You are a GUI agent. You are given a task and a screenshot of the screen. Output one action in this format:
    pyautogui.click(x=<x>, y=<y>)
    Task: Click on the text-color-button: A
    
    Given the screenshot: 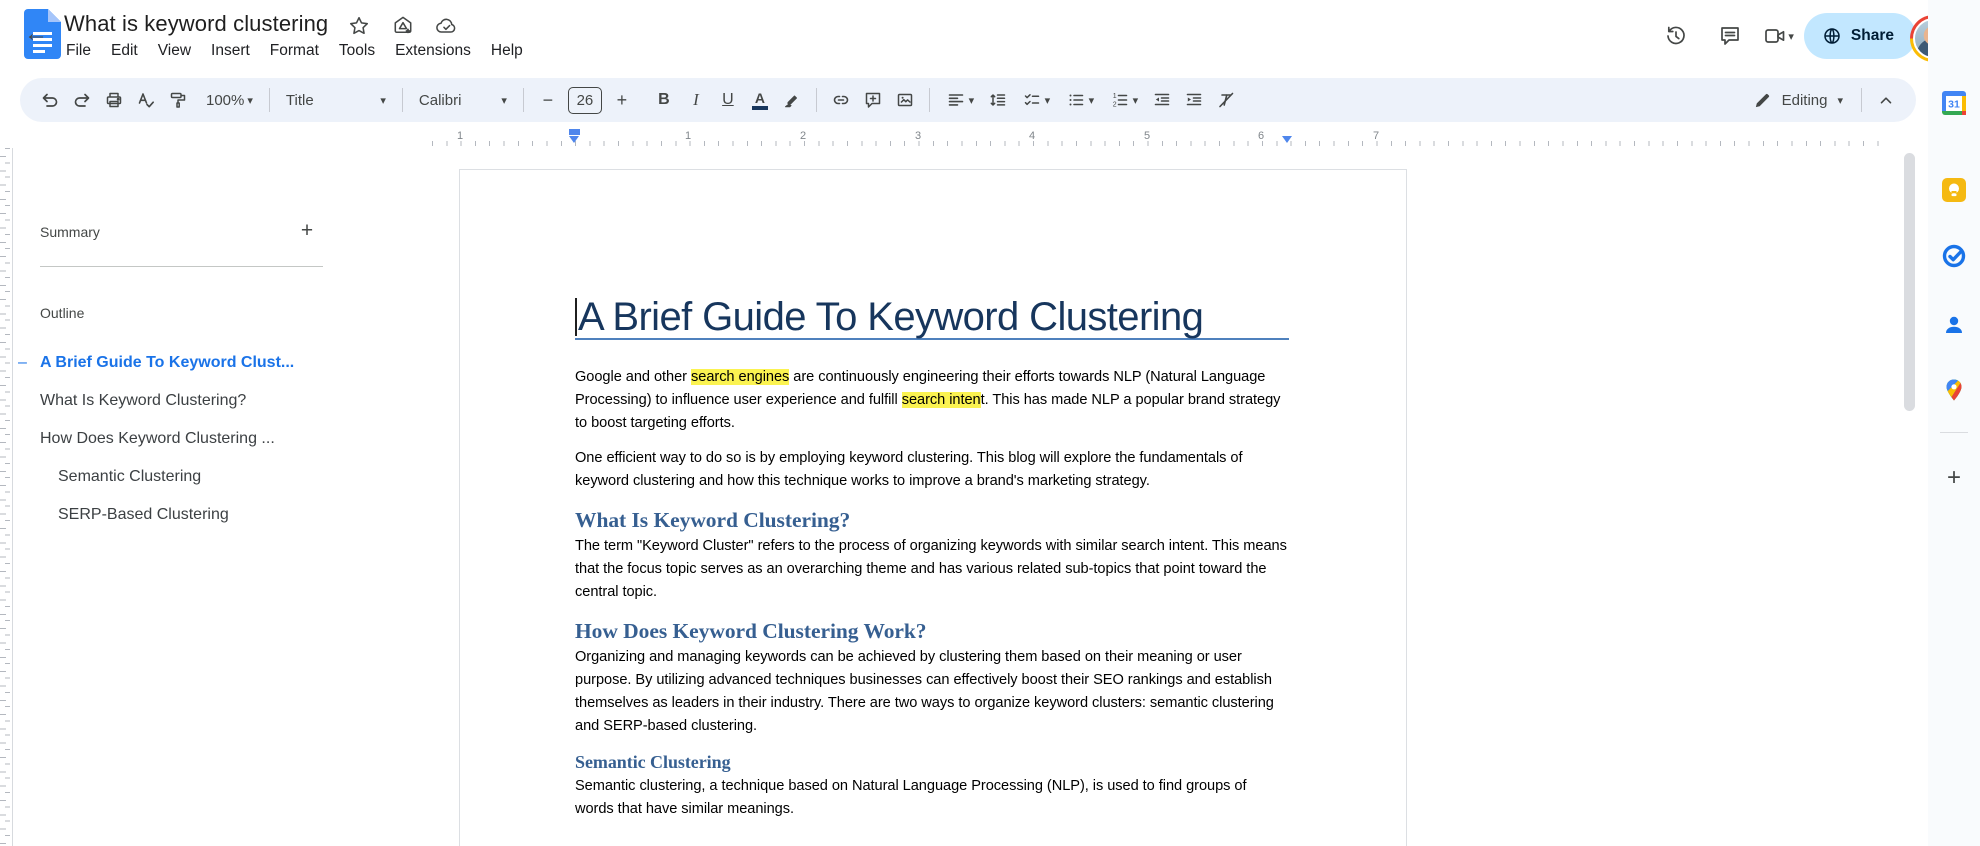 What is the action you would take?
    pyautogui.click(x=760, y=100)
    